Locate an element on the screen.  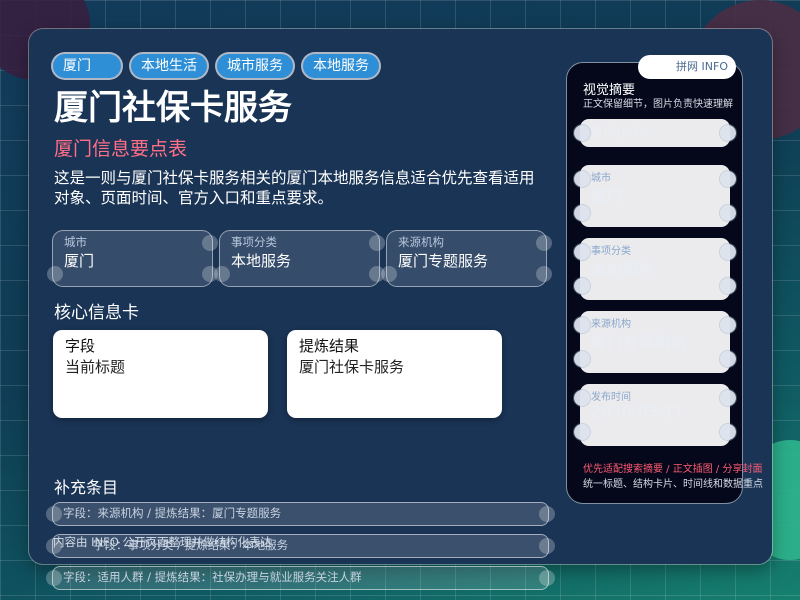
info-card-value: 厦门专题服务 is located at coordinates (443, 261).